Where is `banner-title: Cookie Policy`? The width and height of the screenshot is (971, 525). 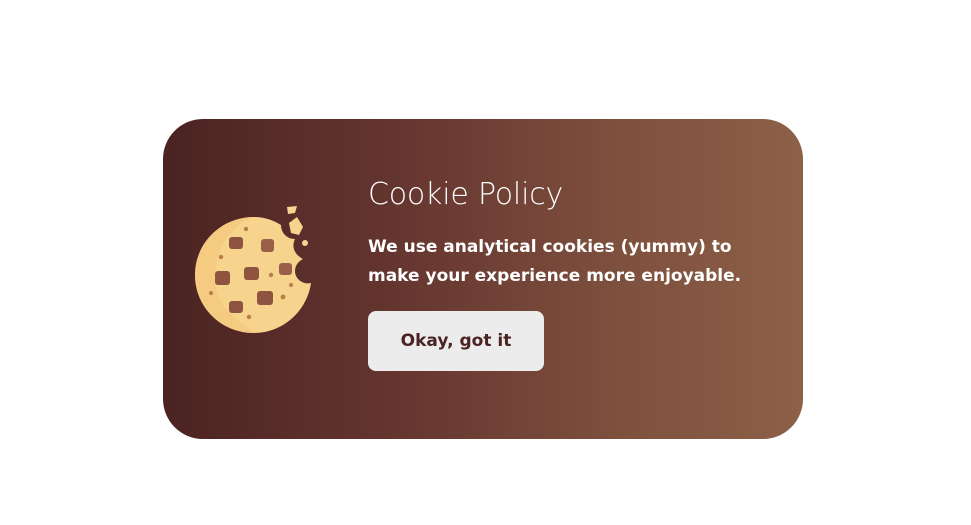
banner-title: Cookie Policy is located at coordinates (466, 194).